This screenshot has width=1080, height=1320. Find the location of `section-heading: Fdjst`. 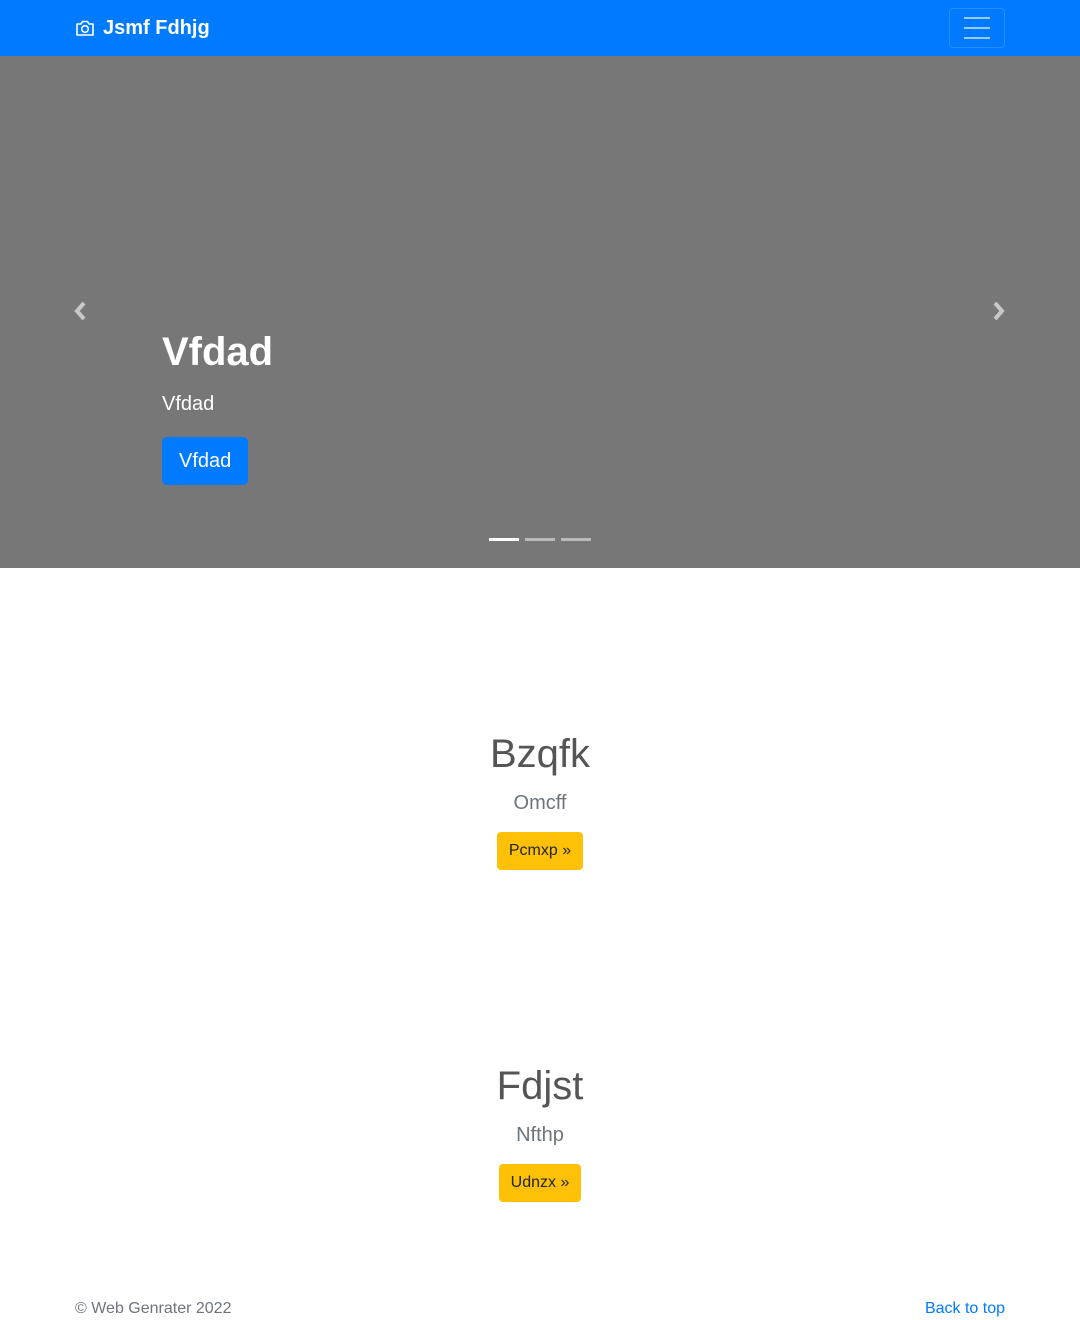

section-heading: Fdjst is located at coordinates (540, 1086).